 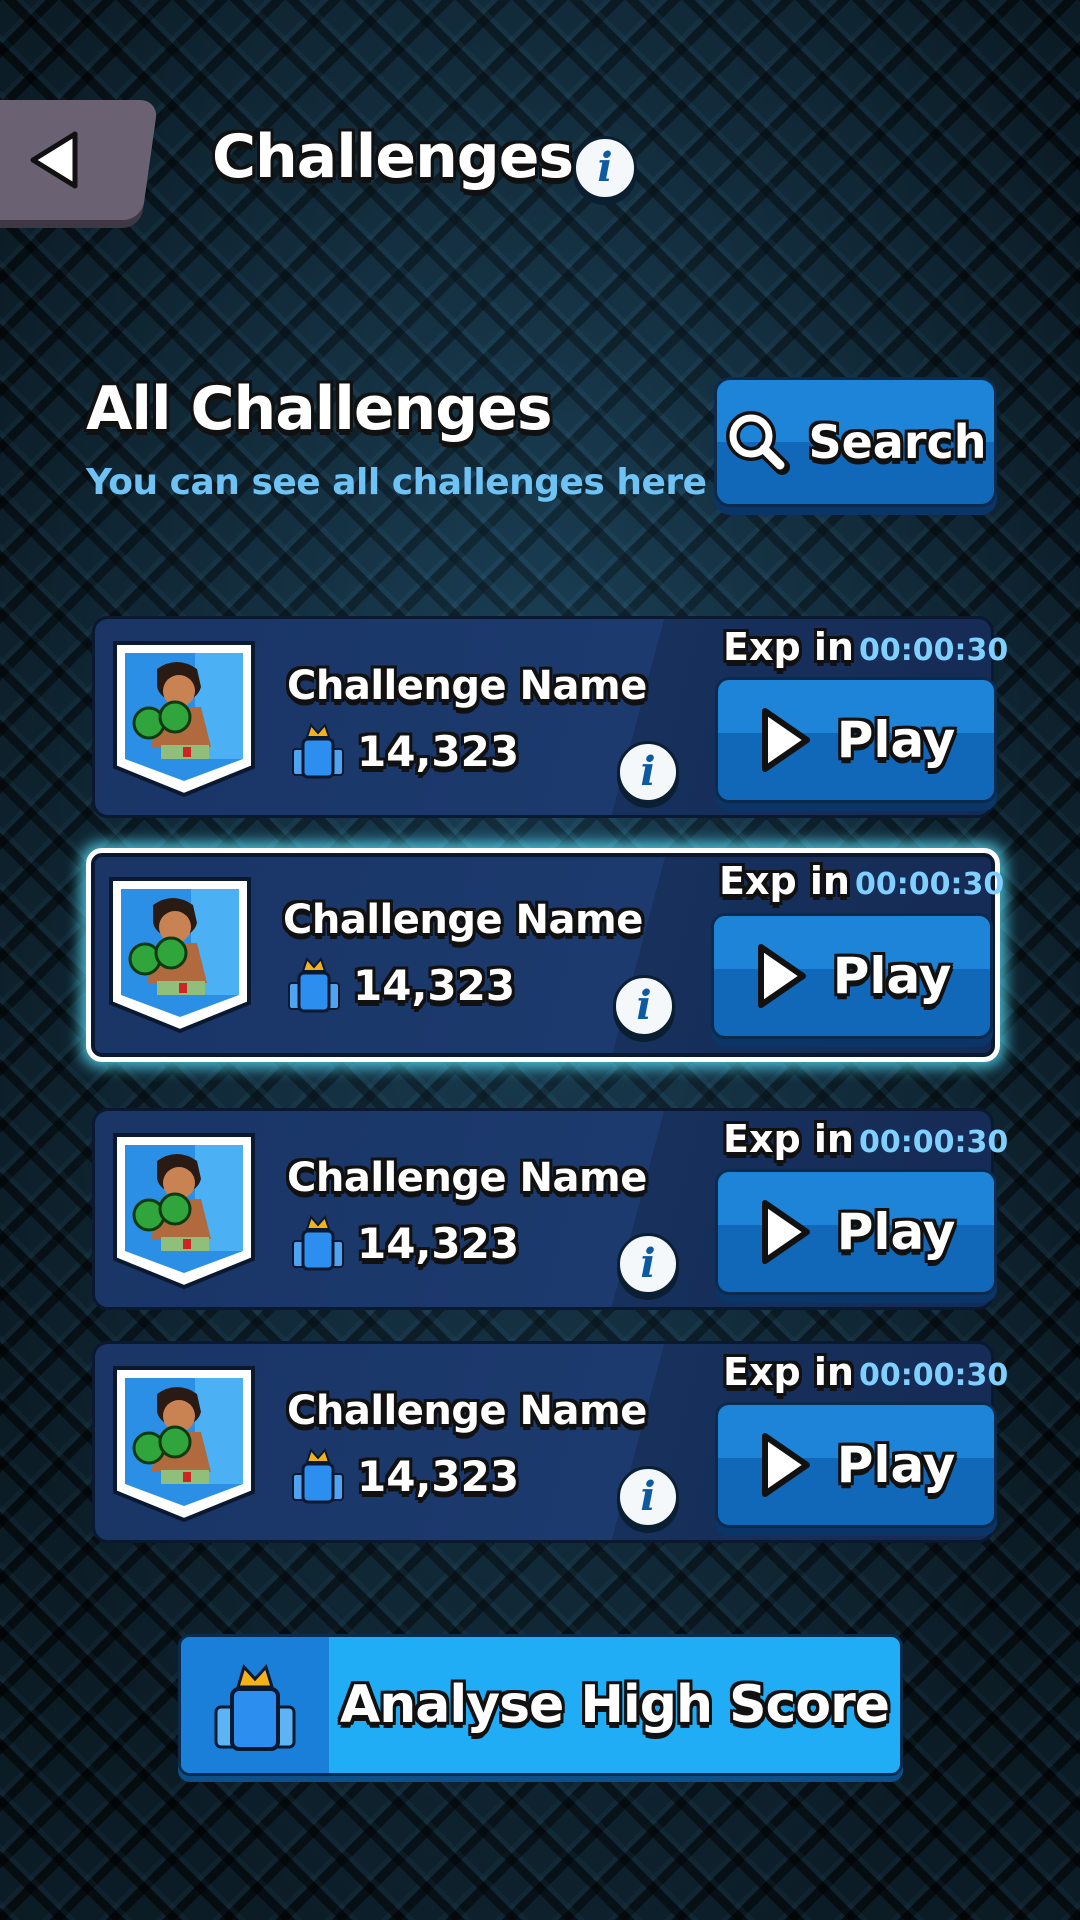 I want to click on back-button, so click(x=79, y=160).